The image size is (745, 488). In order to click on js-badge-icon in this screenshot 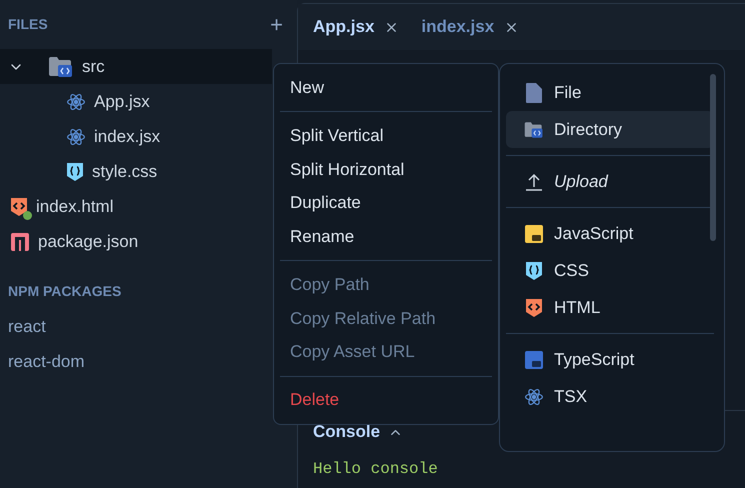, I will do `click(534, 234)`.